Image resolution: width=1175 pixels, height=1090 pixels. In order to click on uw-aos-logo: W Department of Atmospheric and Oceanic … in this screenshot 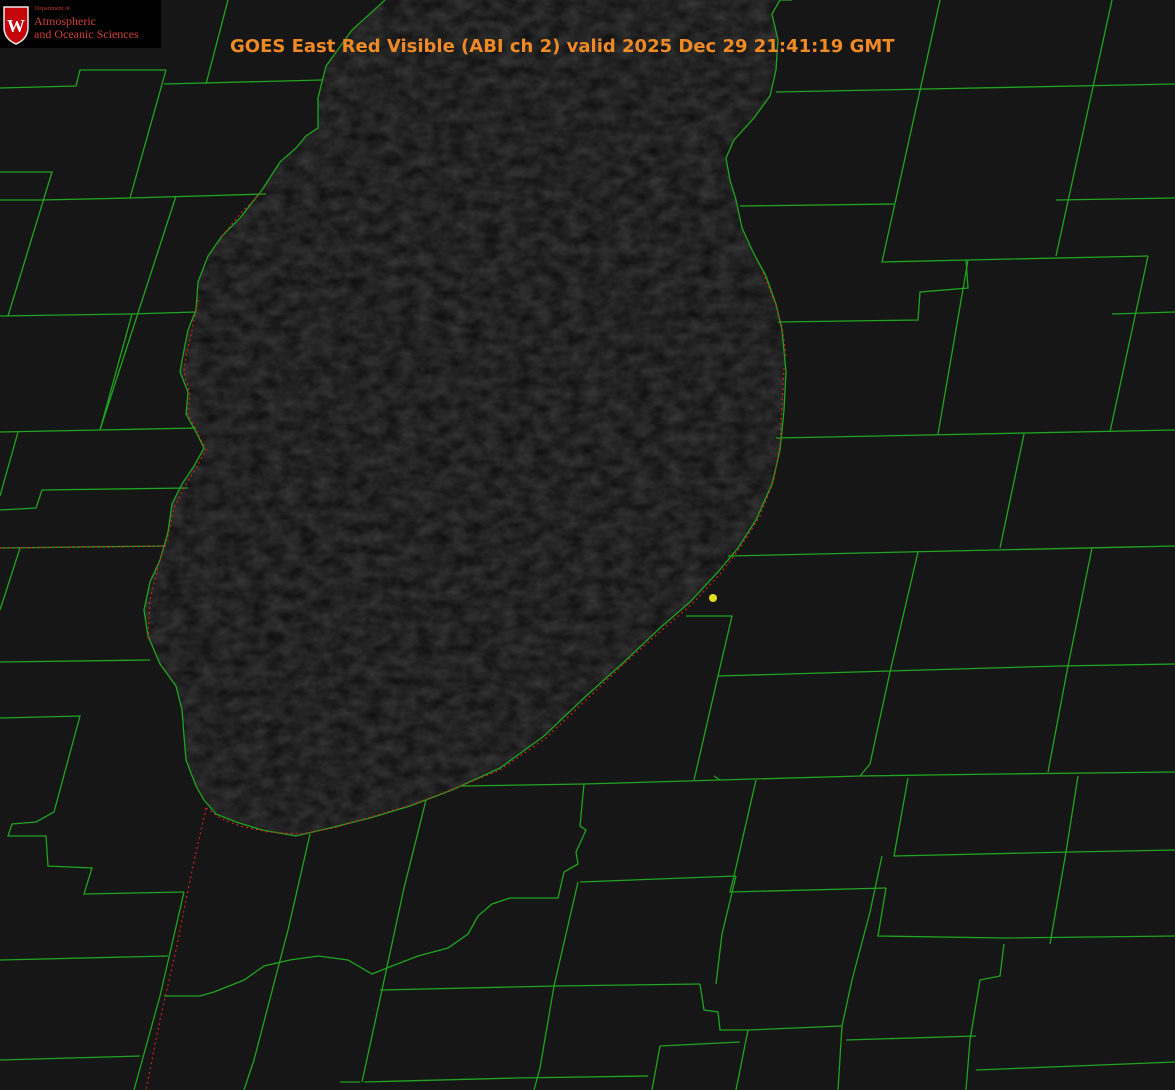, I will do `click(80, 24)`.